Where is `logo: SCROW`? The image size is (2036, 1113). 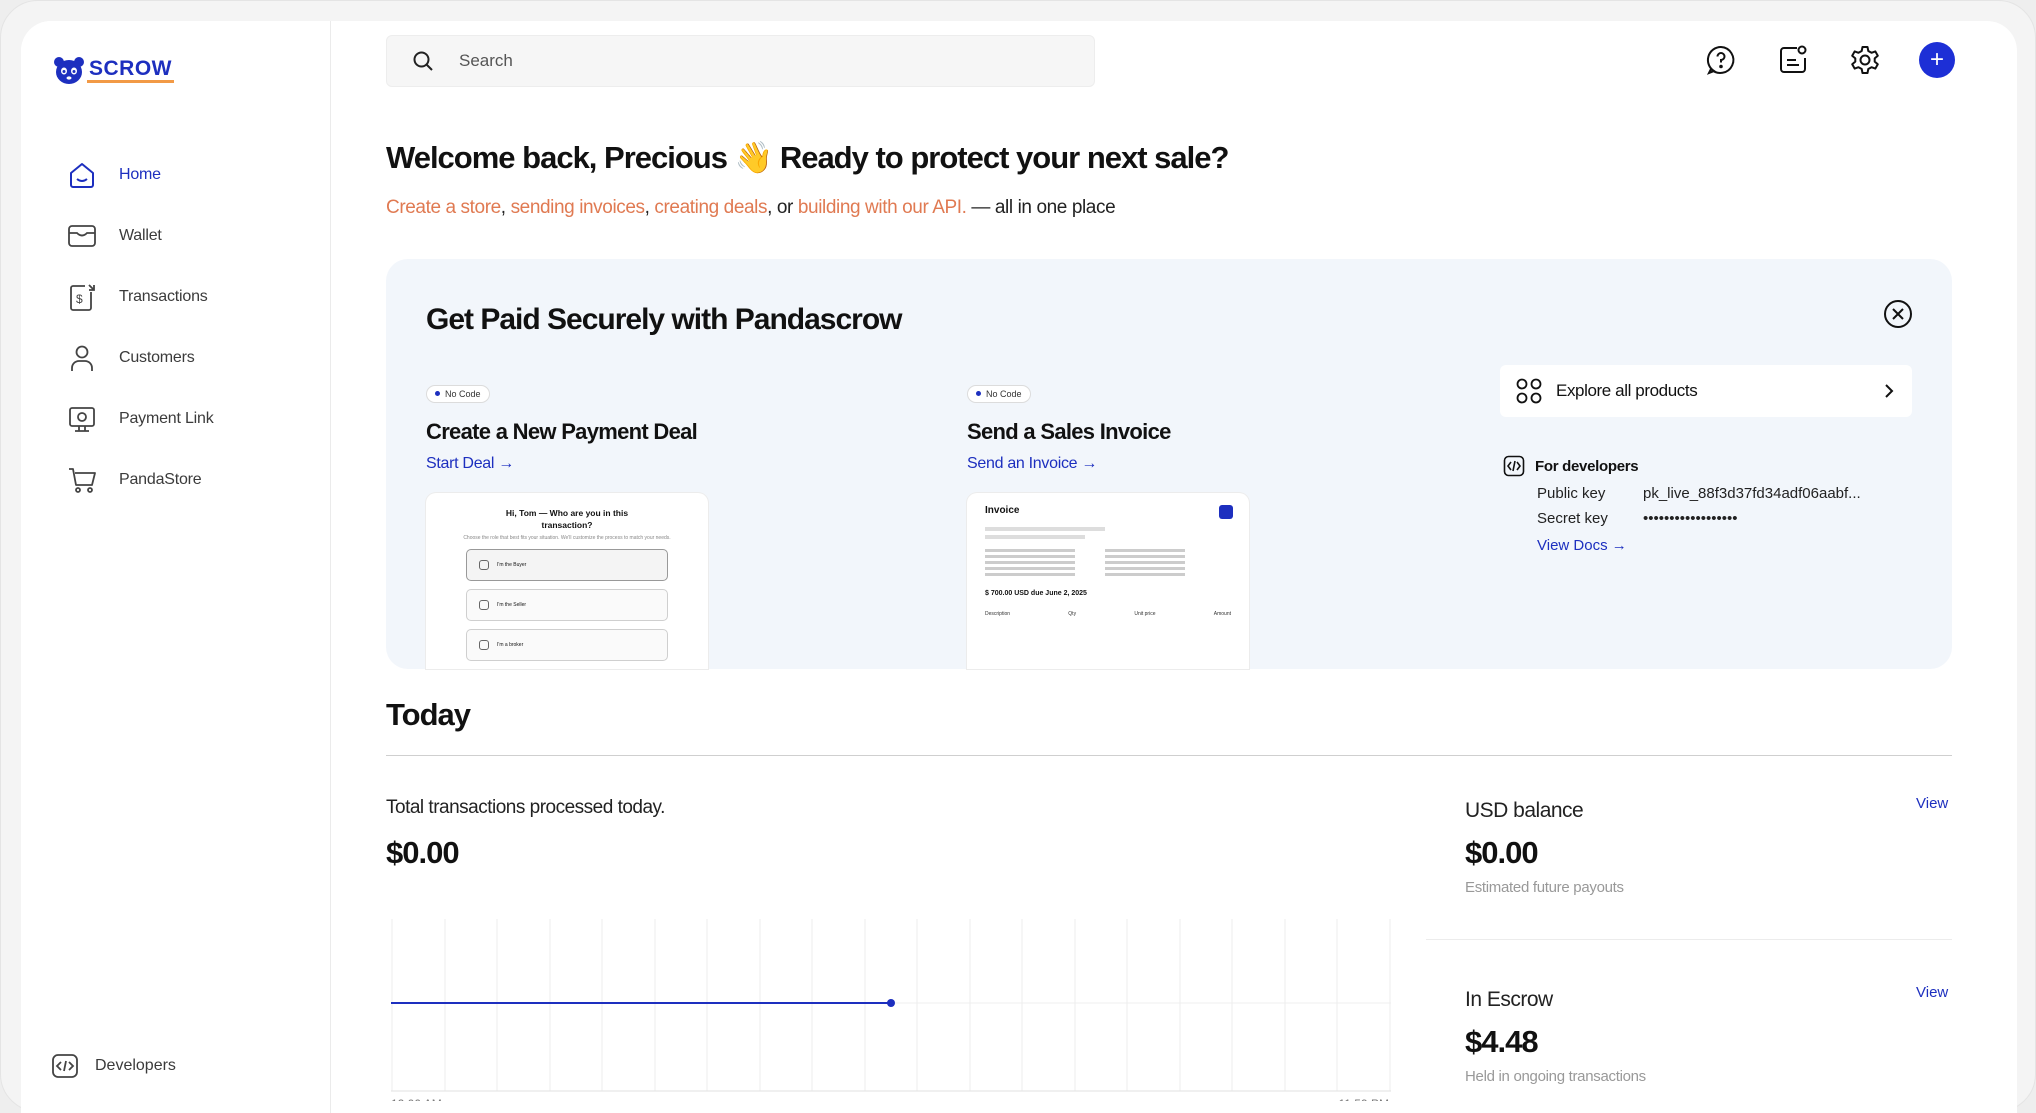 logo: SCROW is located at coordinates (113, 70).